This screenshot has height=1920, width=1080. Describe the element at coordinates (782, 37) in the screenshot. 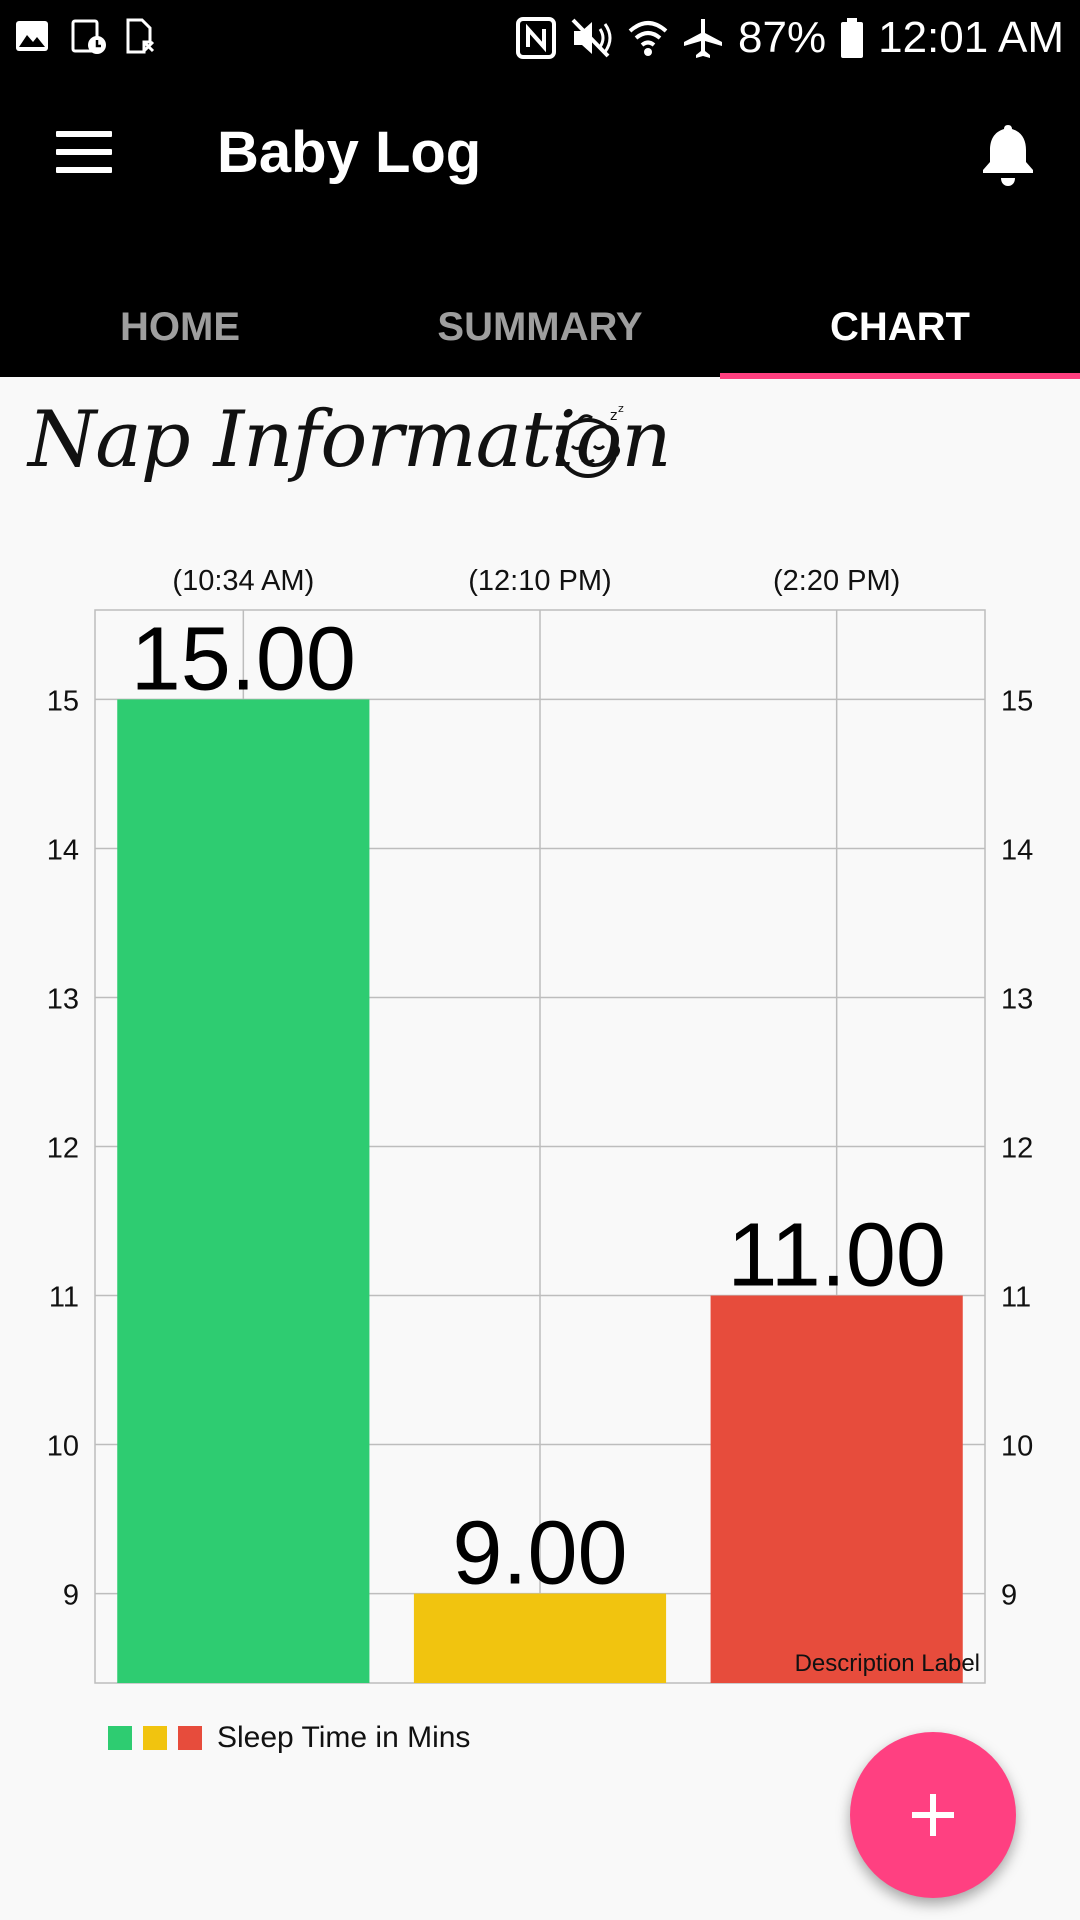

I see `battery-percent: 87%` at that location.